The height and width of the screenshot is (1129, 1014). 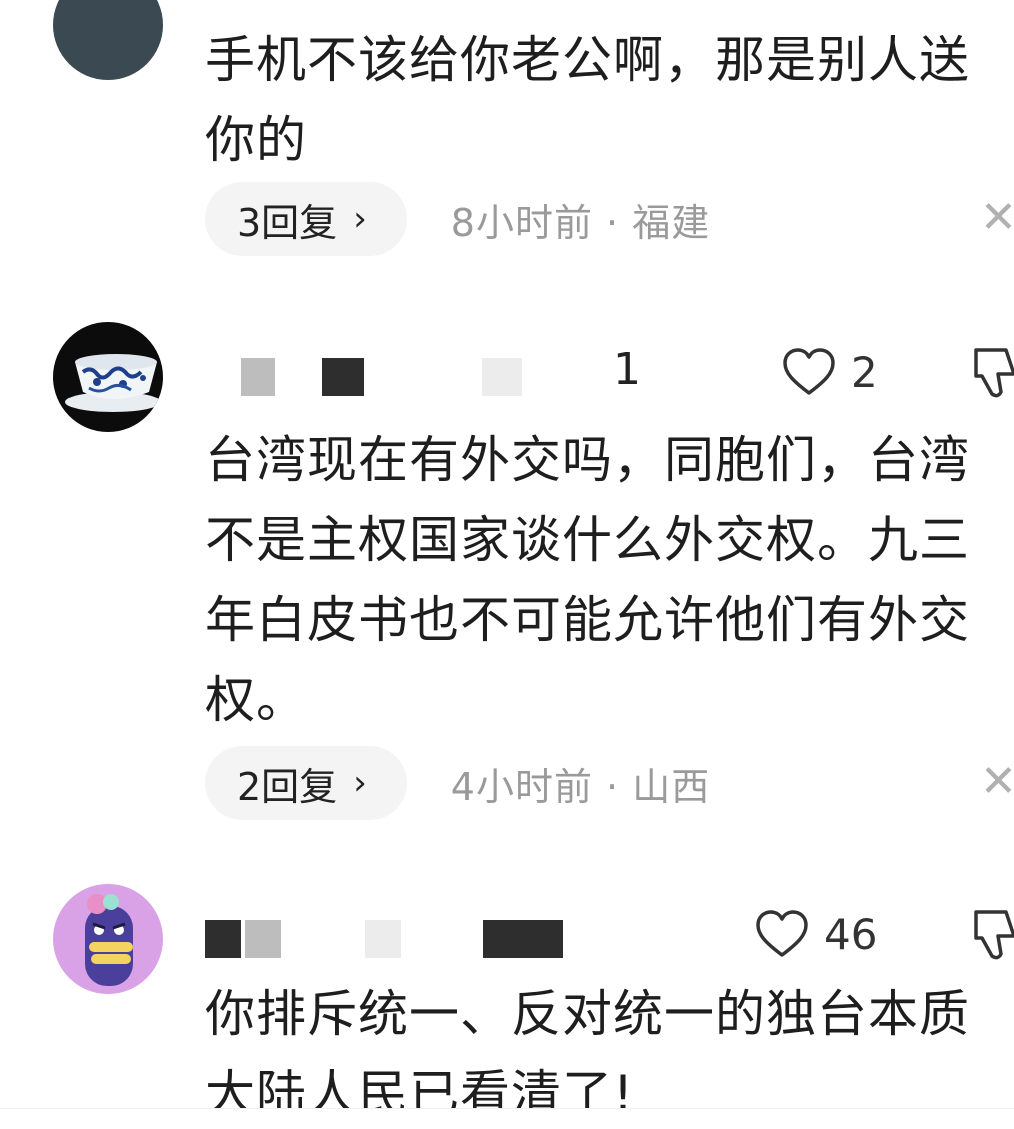 What do you see at coordinates (815, 934) in the screenshot?
I see `like-button: 46` at bounding box center [815, 934].